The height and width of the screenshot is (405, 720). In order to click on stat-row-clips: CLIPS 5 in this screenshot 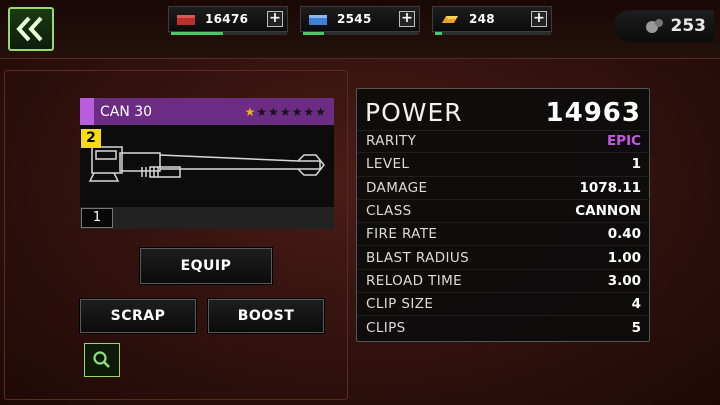, I will do `click(504, 327)`.